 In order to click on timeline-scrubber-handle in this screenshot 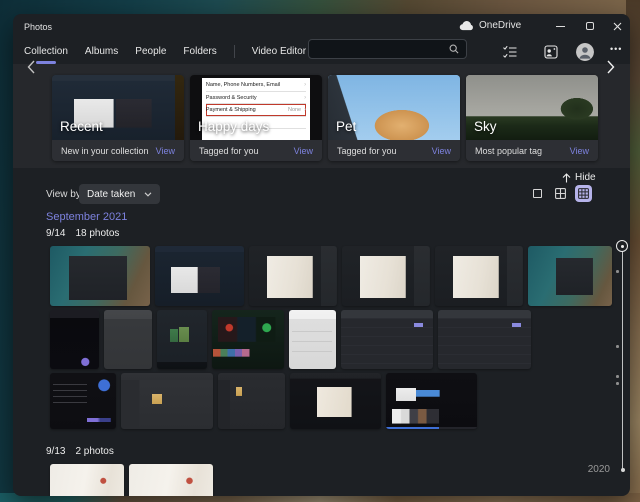, I will do `click(622, 246)`.